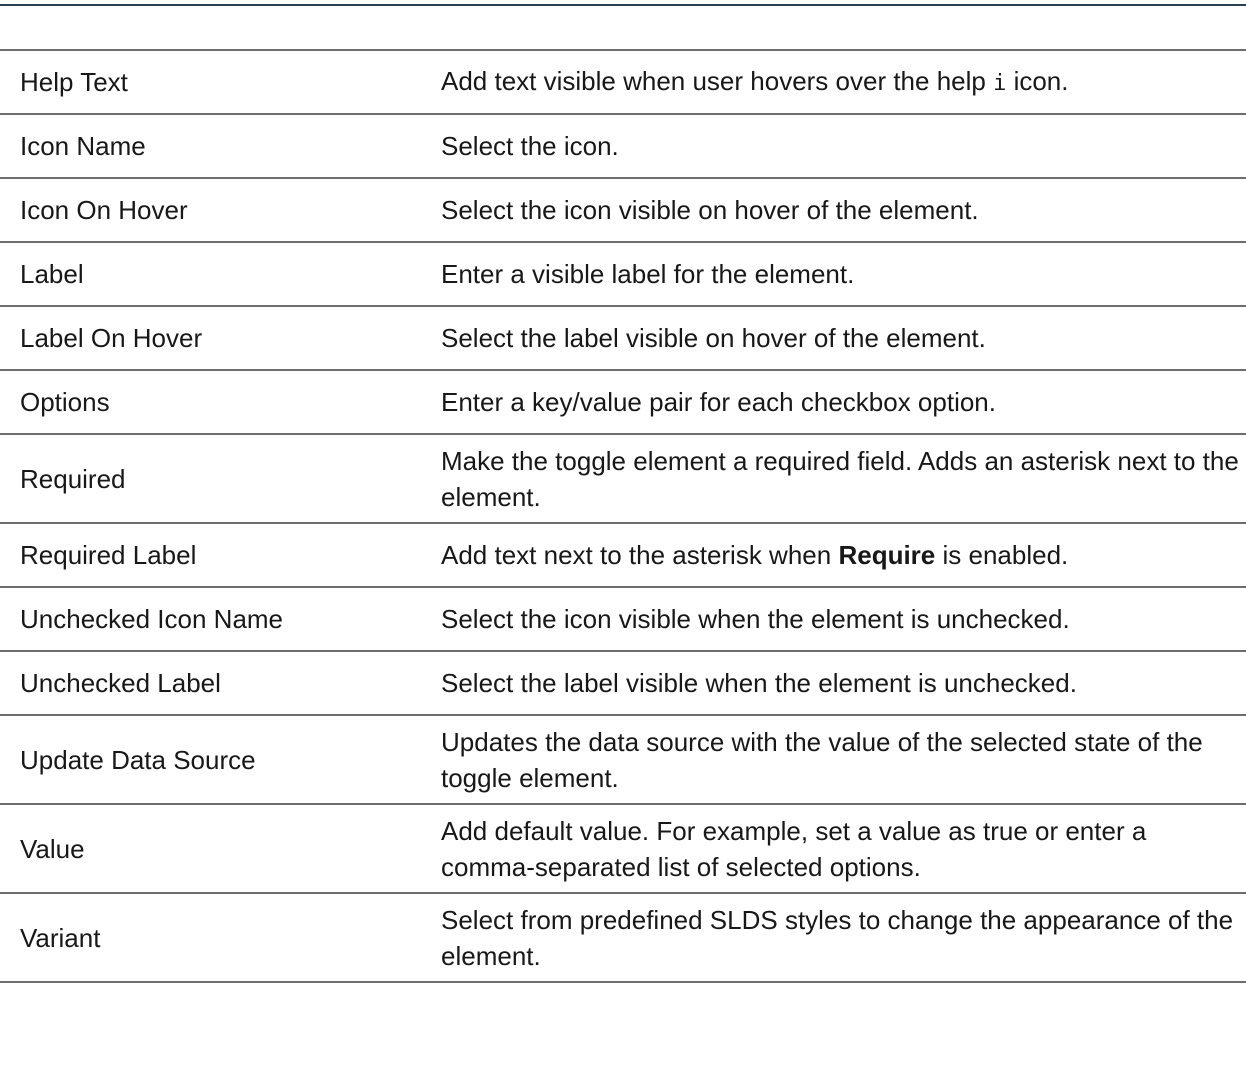 This screenshot has height=1067, width=1246. Describe the element at coordinates (111, 338) in the screenshot. I see `property-name: Label On Hover` at that location.